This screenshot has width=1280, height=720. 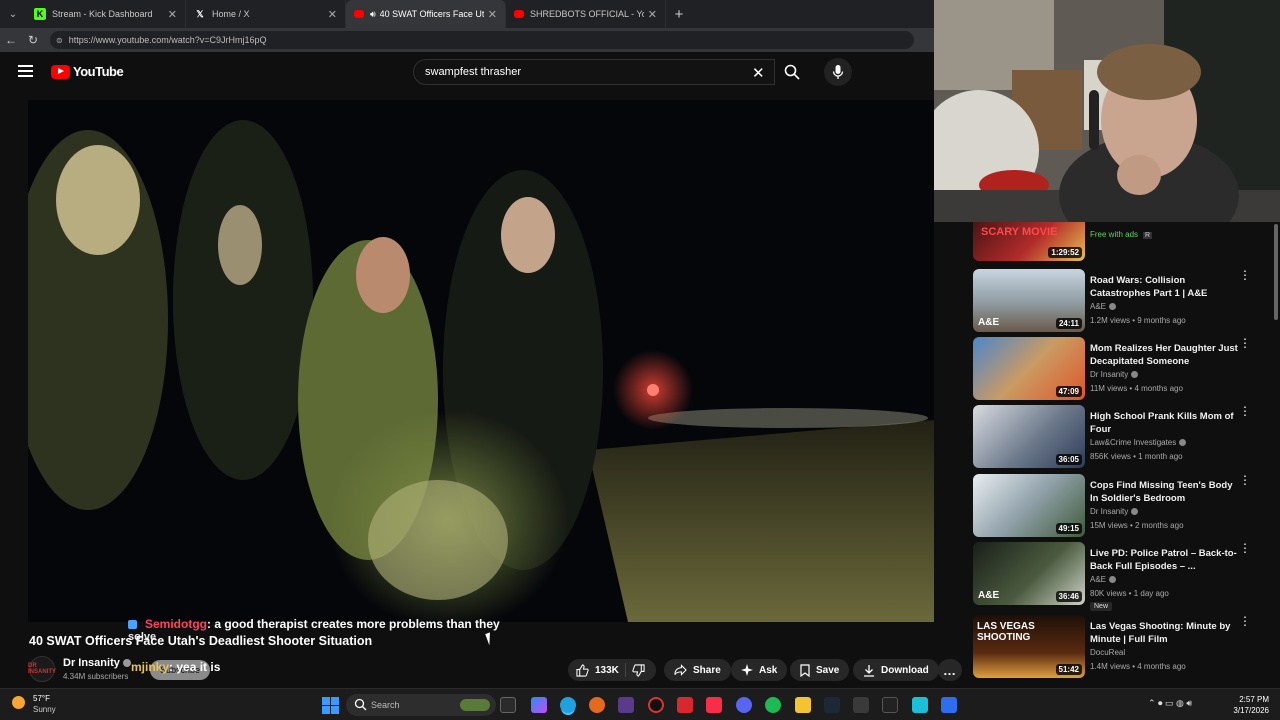 I want to click on task-view-icon, so click(x=508, y=705).